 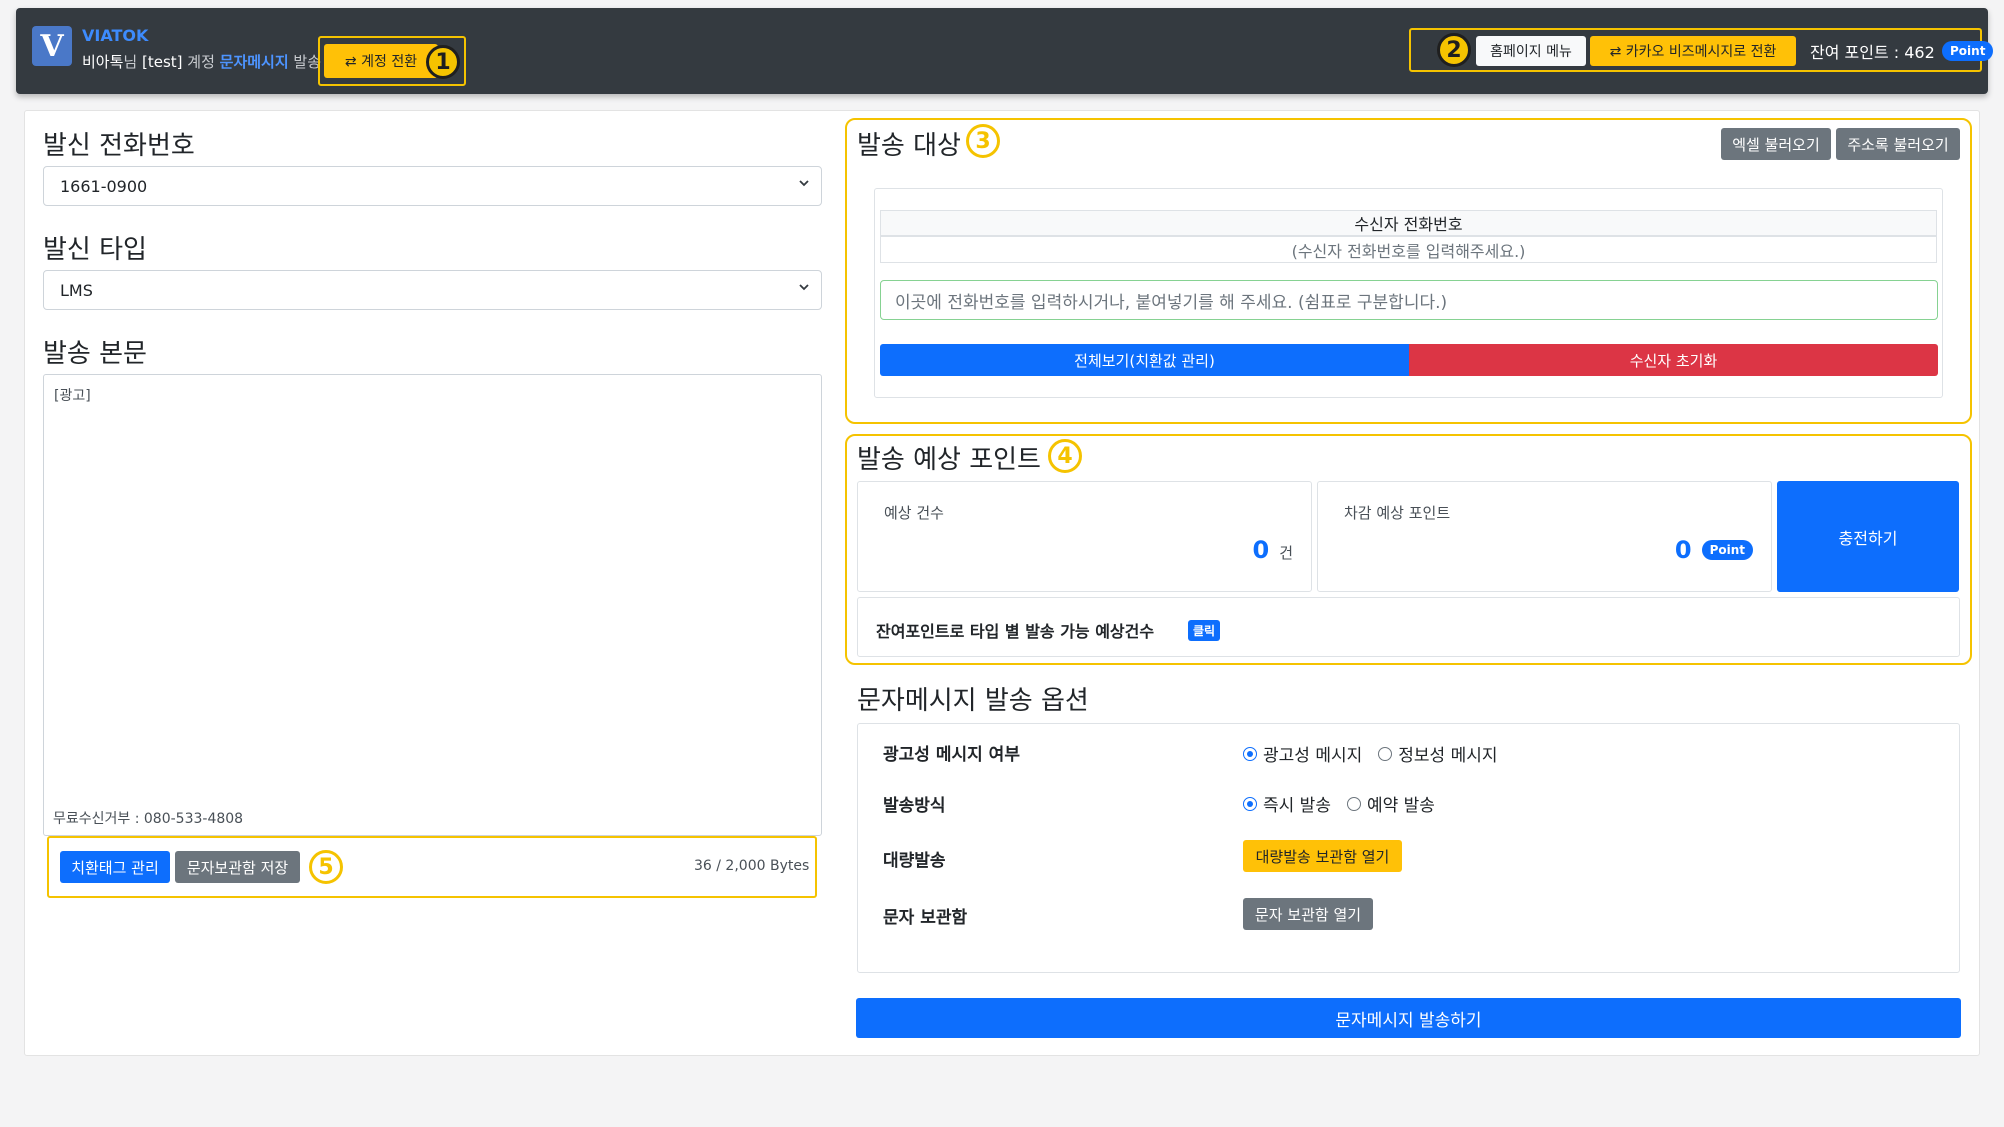 I want to click on address-book-button: 주소록 불러오기, so click(x=1898, y=144).